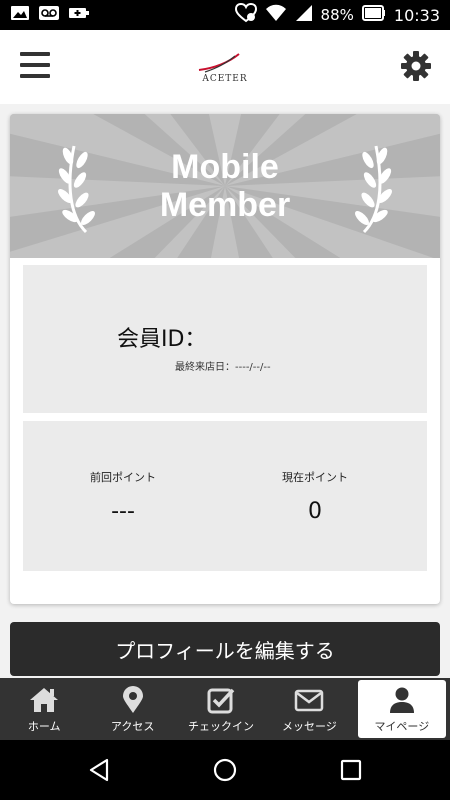  Describe the element at coordinates (416, 66) in the screenshot. I see `gear-icon` at that location.